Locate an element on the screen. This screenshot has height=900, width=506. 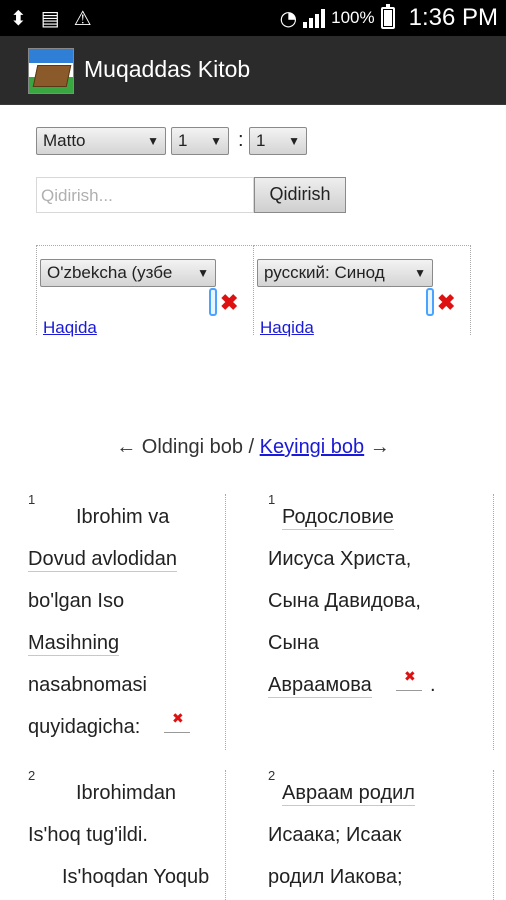
verse-text-line: Masihning is located at coordinates (74, 644).